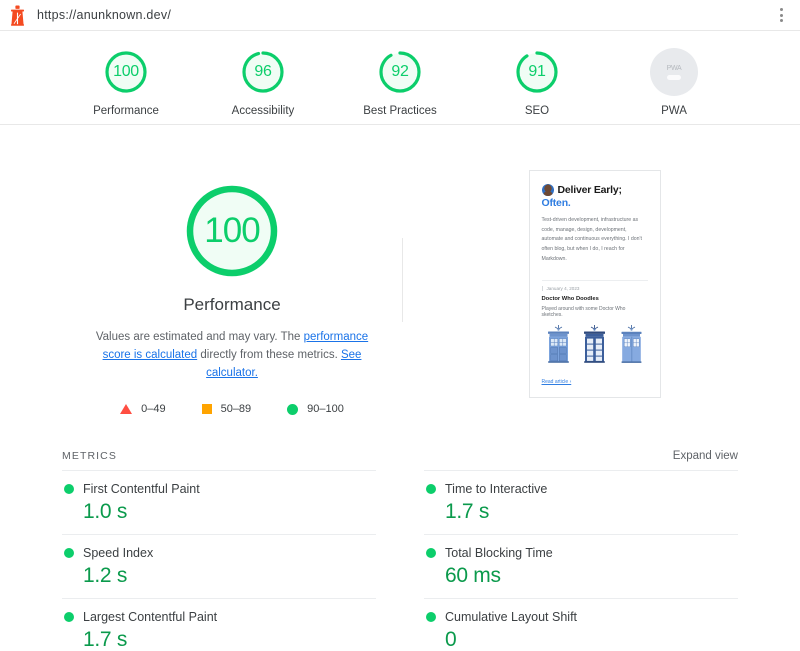 The width and height of the screenshot is (800, 651). I want to click on expand-view-toggle: Expand view, so click(705, 456).